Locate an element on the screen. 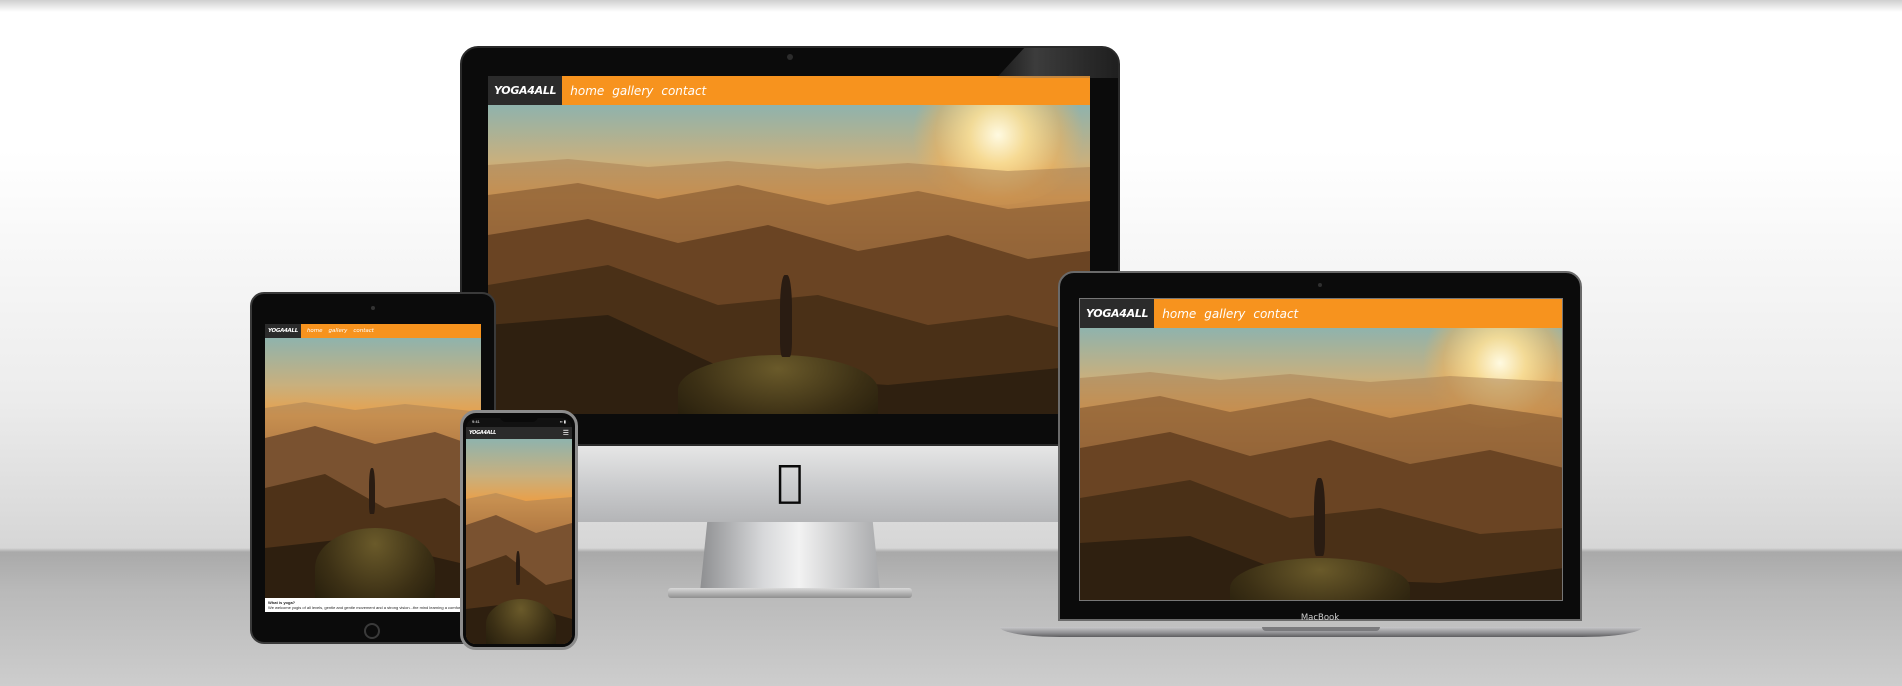 The width and height of the screenshot is (1902, 686). hamburger-menu-icon: ☰ is located at coordinates (567, 433).